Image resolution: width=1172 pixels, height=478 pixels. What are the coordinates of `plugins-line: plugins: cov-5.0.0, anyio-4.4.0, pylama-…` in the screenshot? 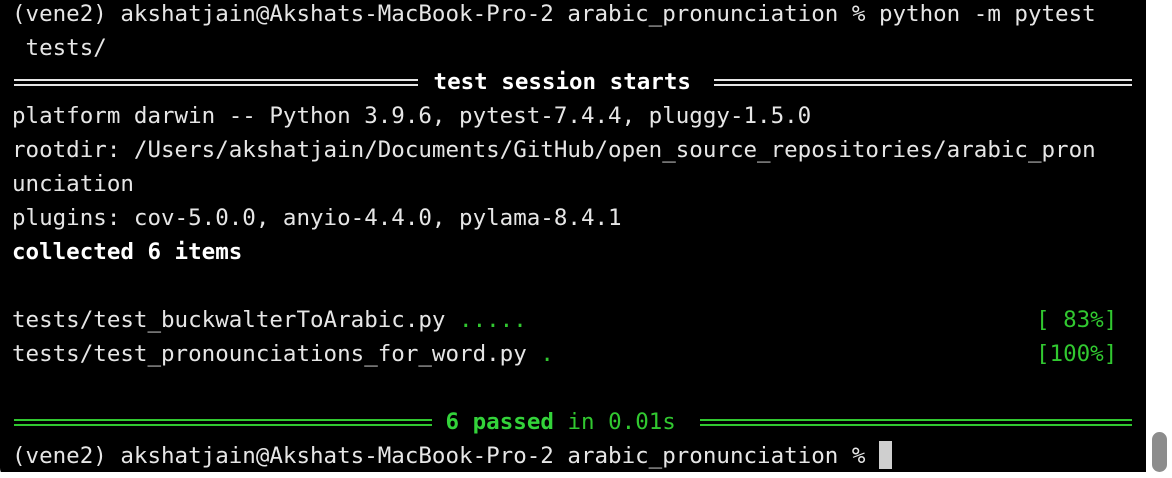 It's located at (317, 218).